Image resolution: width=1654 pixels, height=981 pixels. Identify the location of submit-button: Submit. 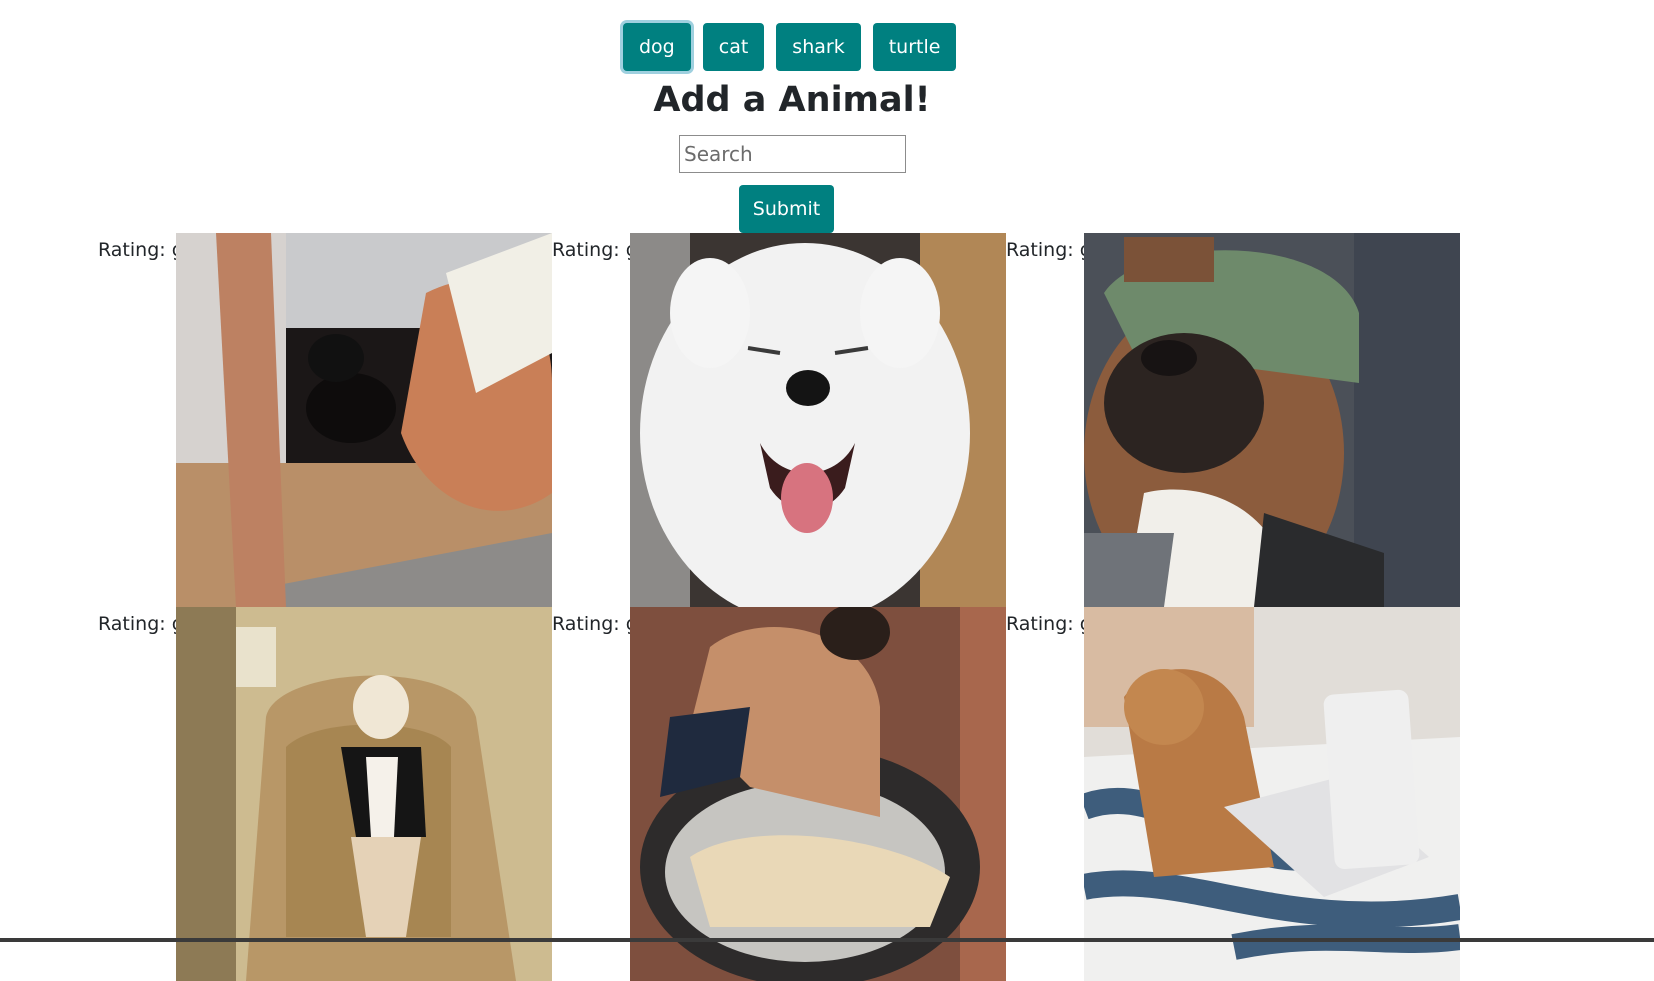
(786, 209).